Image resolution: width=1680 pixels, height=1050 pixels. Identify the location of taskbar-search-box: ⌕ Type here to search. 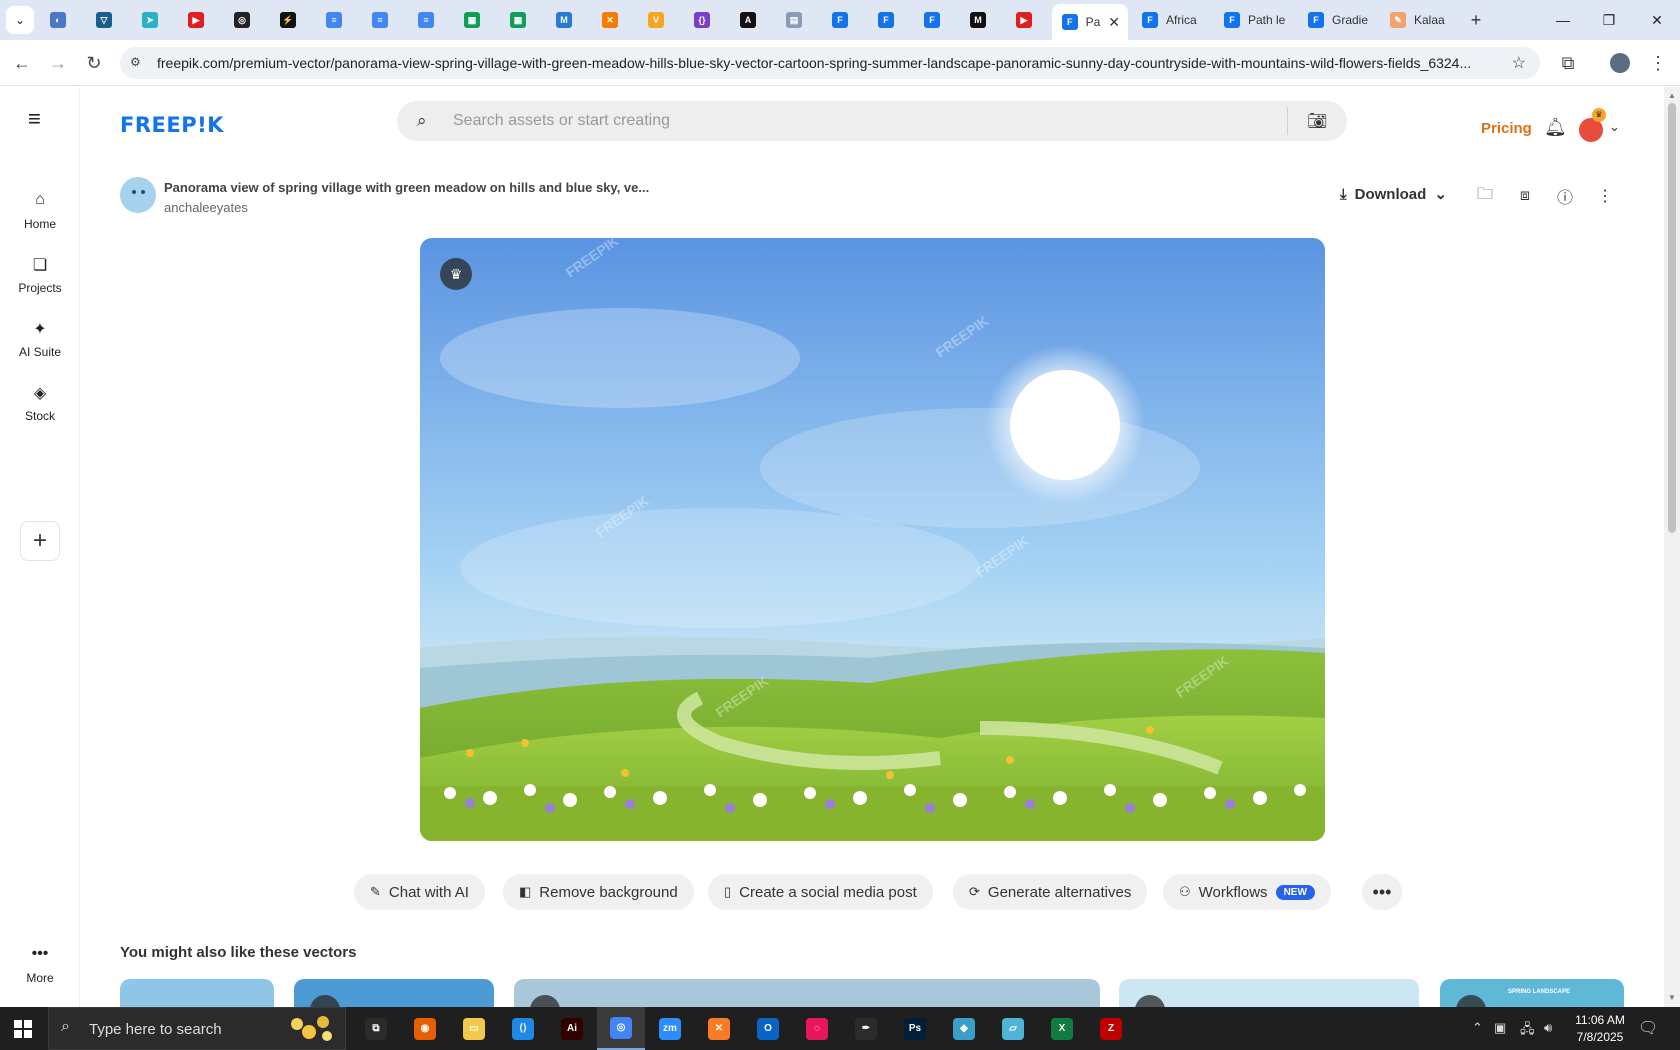
(197, 1028).